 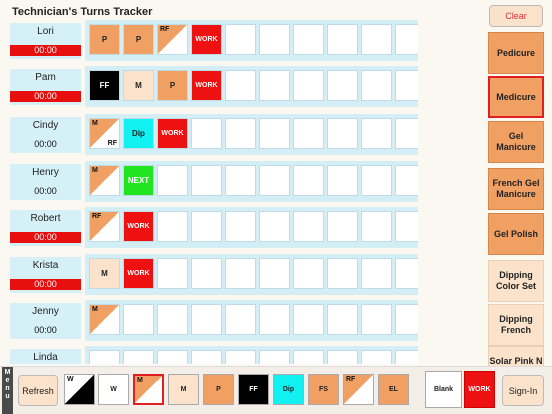 I want to click on service-swatch: FS, so click(x=323, y=389).